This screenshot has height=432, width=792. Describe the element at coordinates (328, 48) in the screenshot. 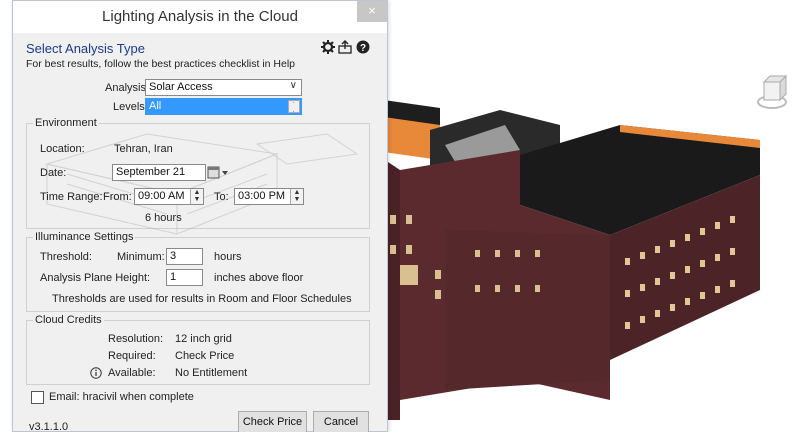

I see `gear-icon` at that location.